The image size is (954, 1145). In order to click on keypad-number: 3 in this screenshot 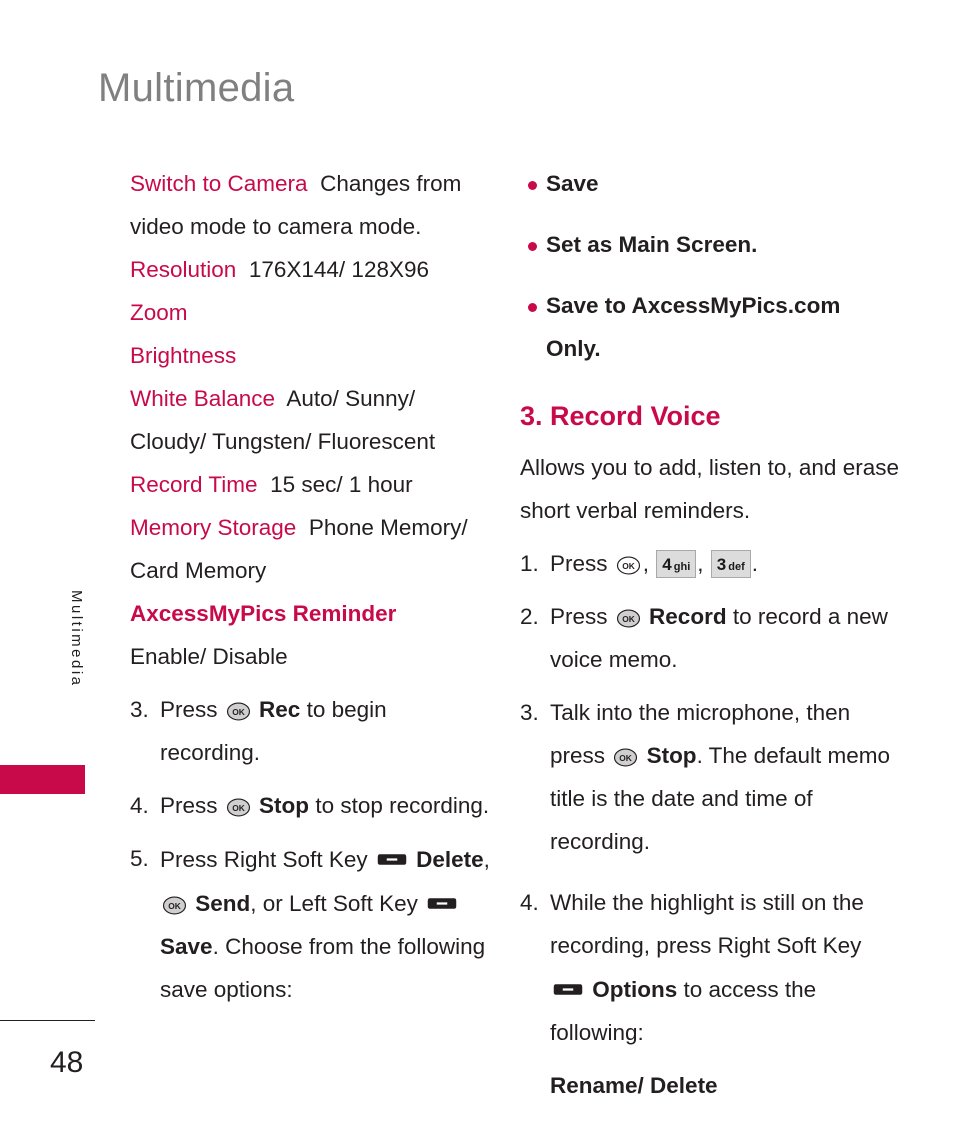, I will do `click(721, 564)`.